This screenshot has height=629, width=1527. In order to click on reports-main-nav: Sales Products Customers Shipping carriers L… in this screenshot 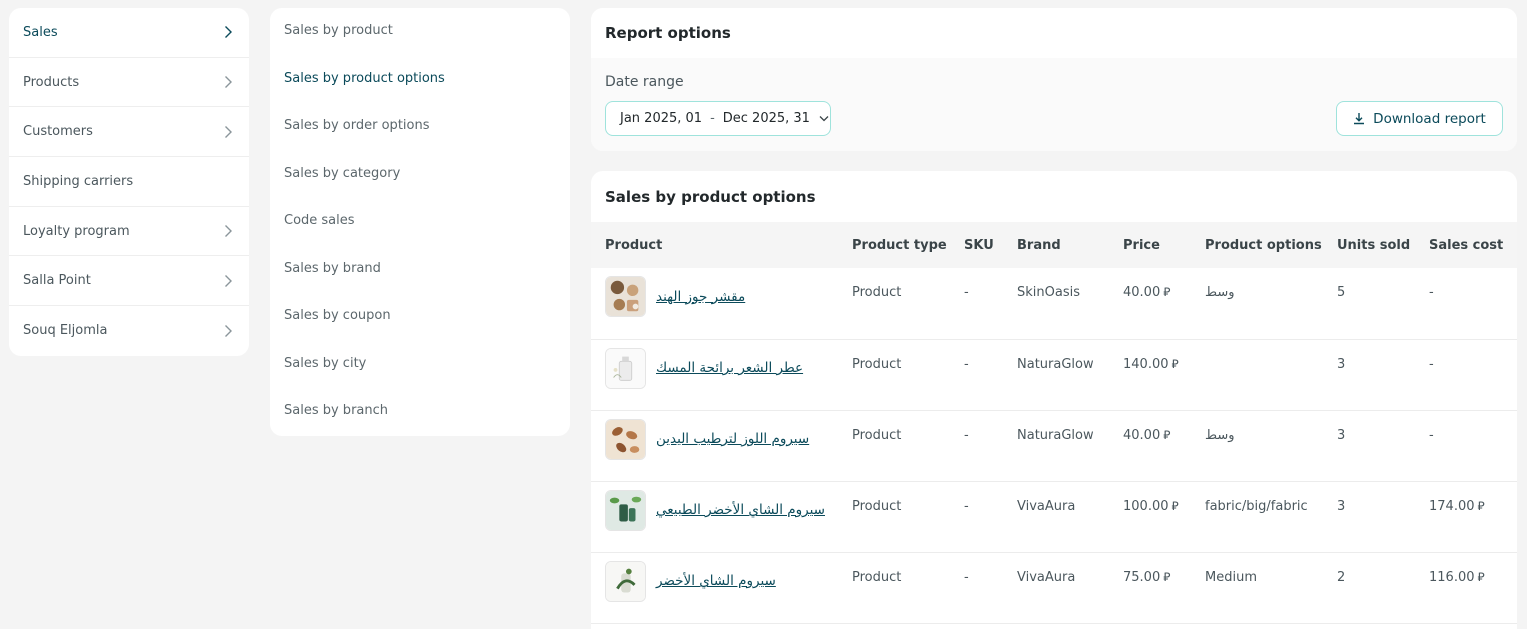, I will do `click(129, 182)`.